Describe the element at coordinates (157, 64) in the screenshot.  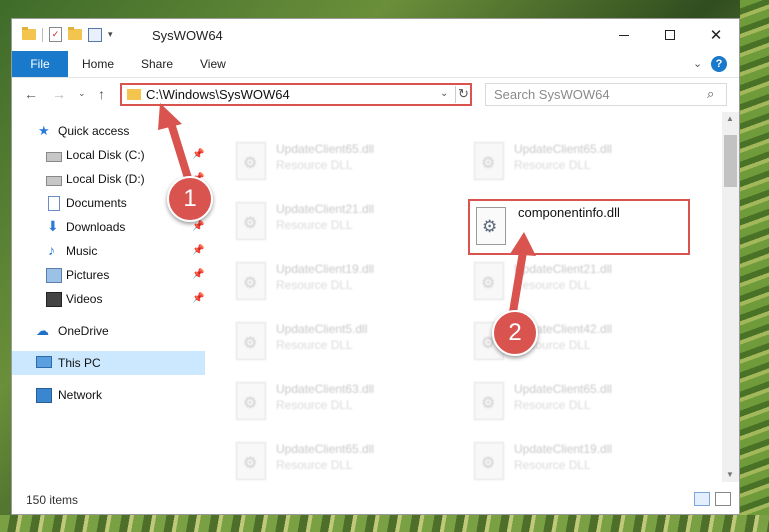
I see `tab-share: Share` at that location.